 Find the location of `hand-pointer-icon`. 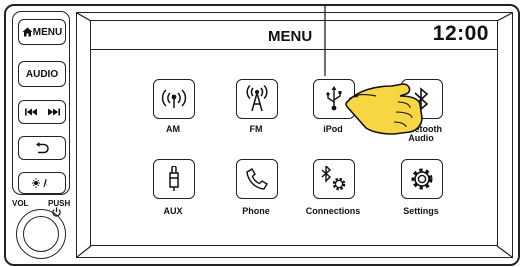

hand-pointer-icon is located at coordinates (384, 109).